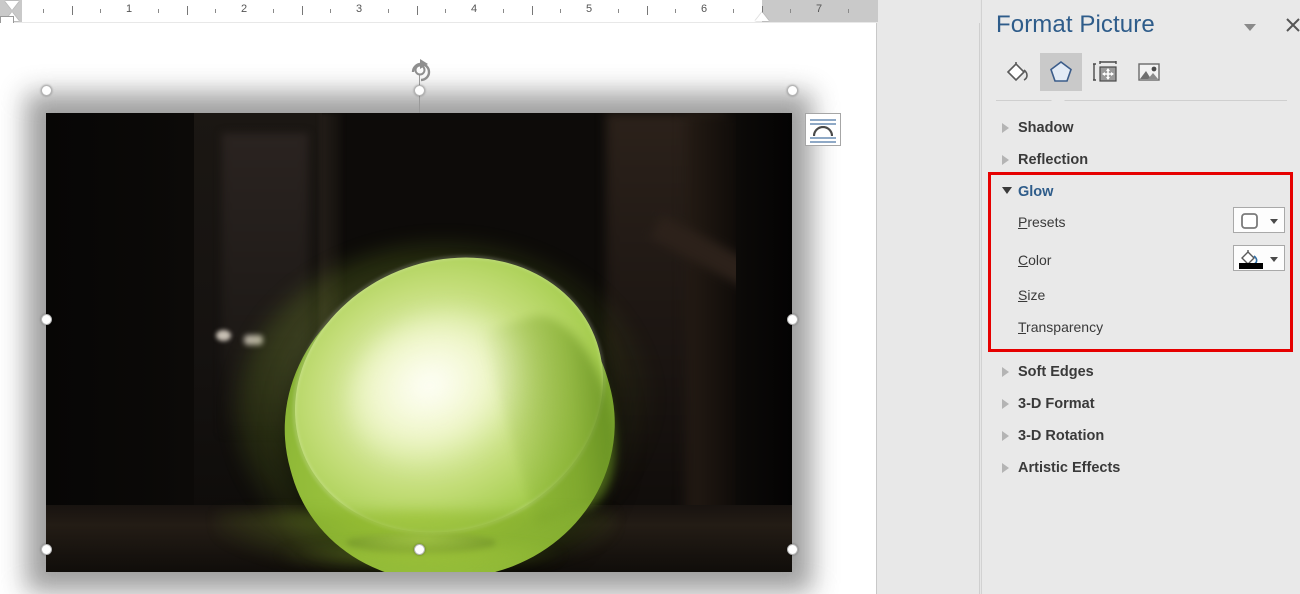 The image size is (1300, 594). I want to click on transparency-label-rest: ransparency, so click(1065, 327).